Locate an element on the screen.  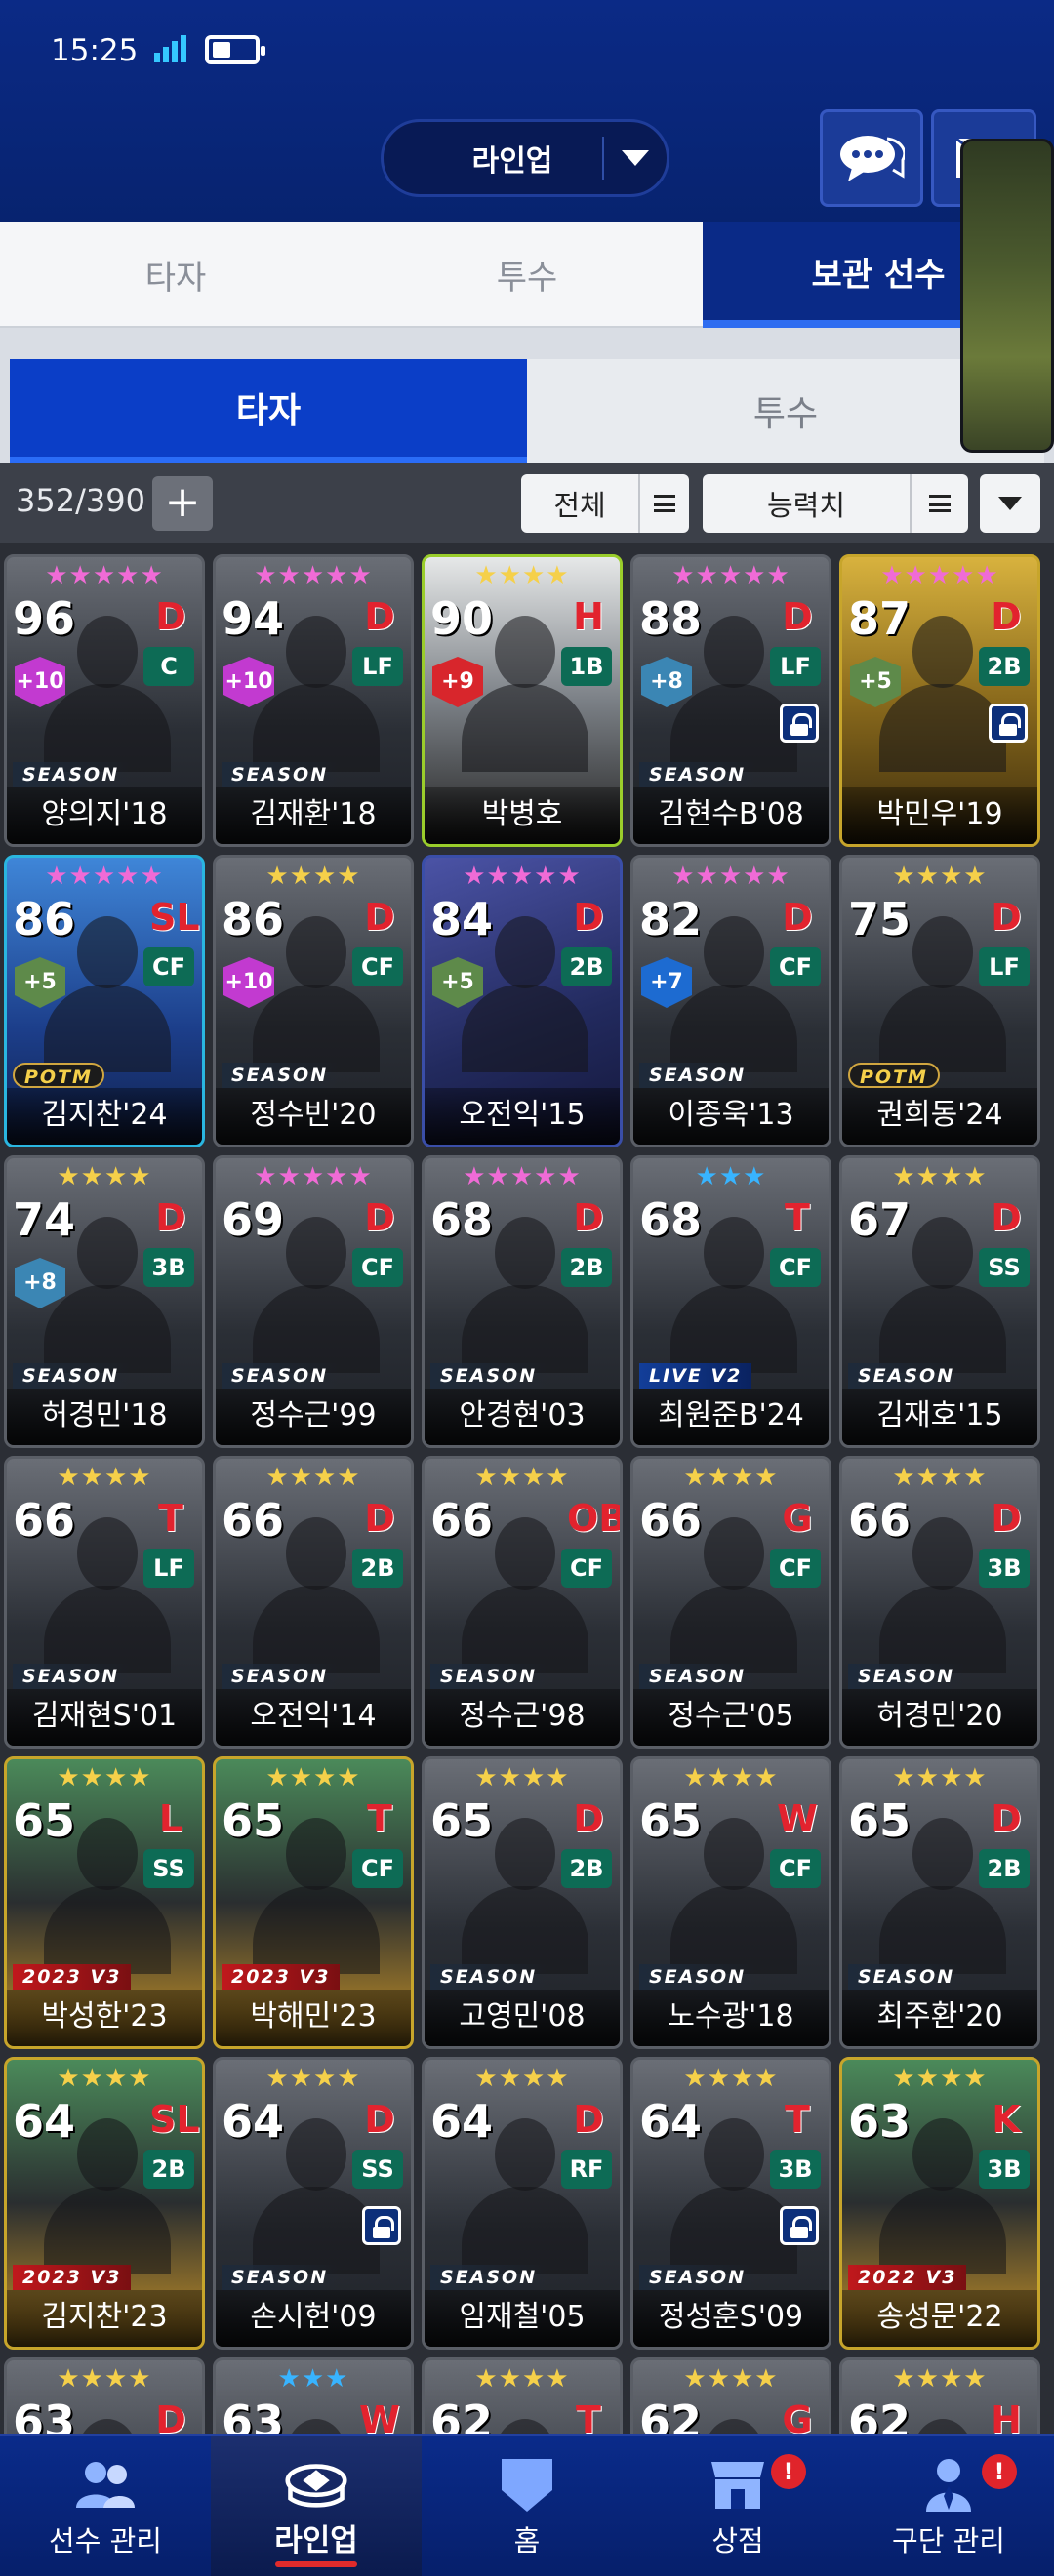
player-name: 최주환'20 is located at coordinates (939, 2018).